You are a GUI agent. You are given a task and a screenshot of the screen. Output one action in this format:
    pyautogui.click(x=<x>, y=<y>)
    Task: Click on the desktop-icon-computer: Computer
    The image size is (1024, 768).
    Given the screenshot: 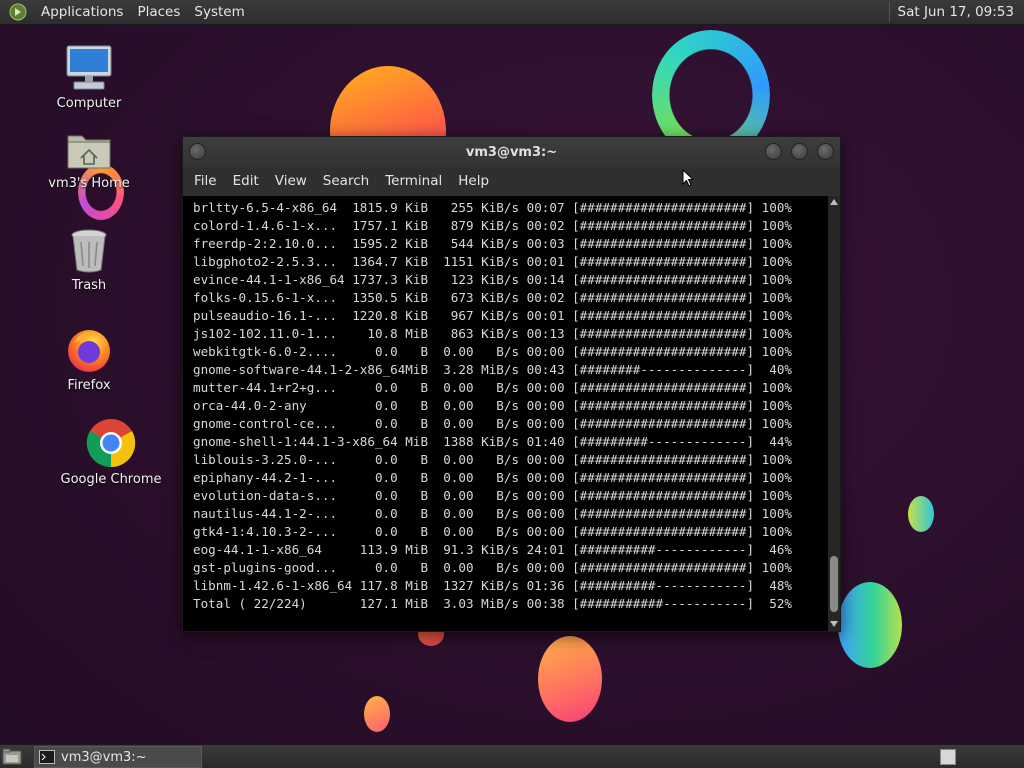 What is the action you would take?
    pyautogui.click(x=89, y=77)
    